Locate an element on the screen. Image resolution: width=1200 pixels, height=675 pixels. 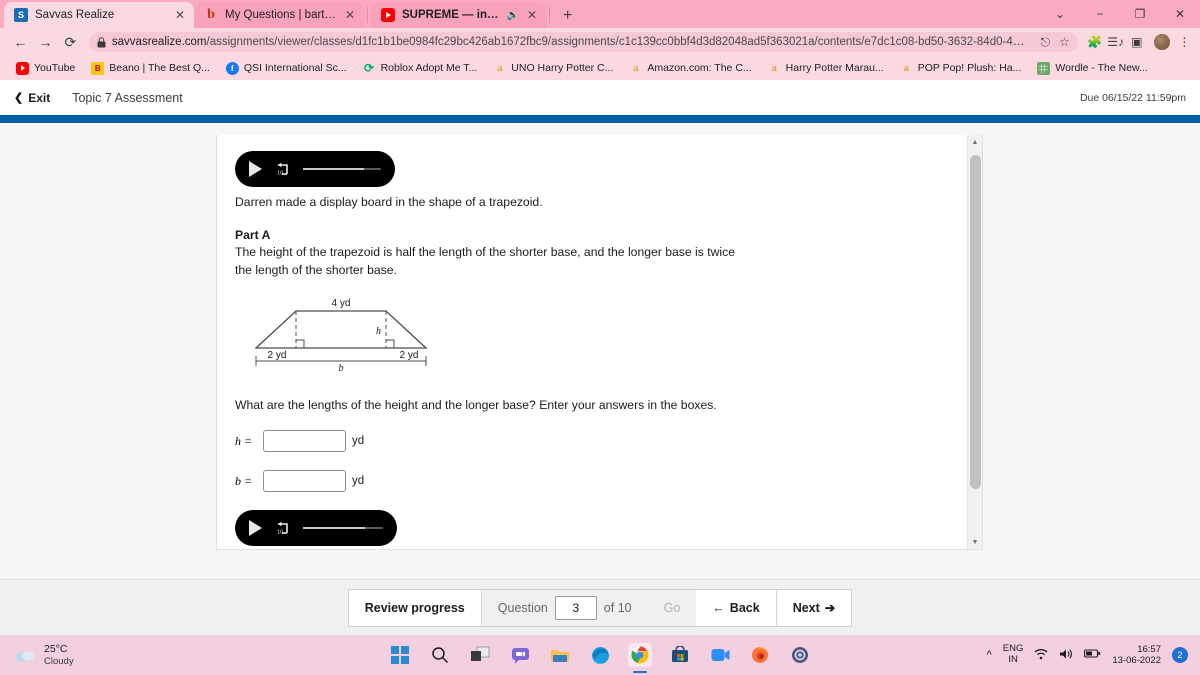
accent-bar is located at coordinates (600, 119).